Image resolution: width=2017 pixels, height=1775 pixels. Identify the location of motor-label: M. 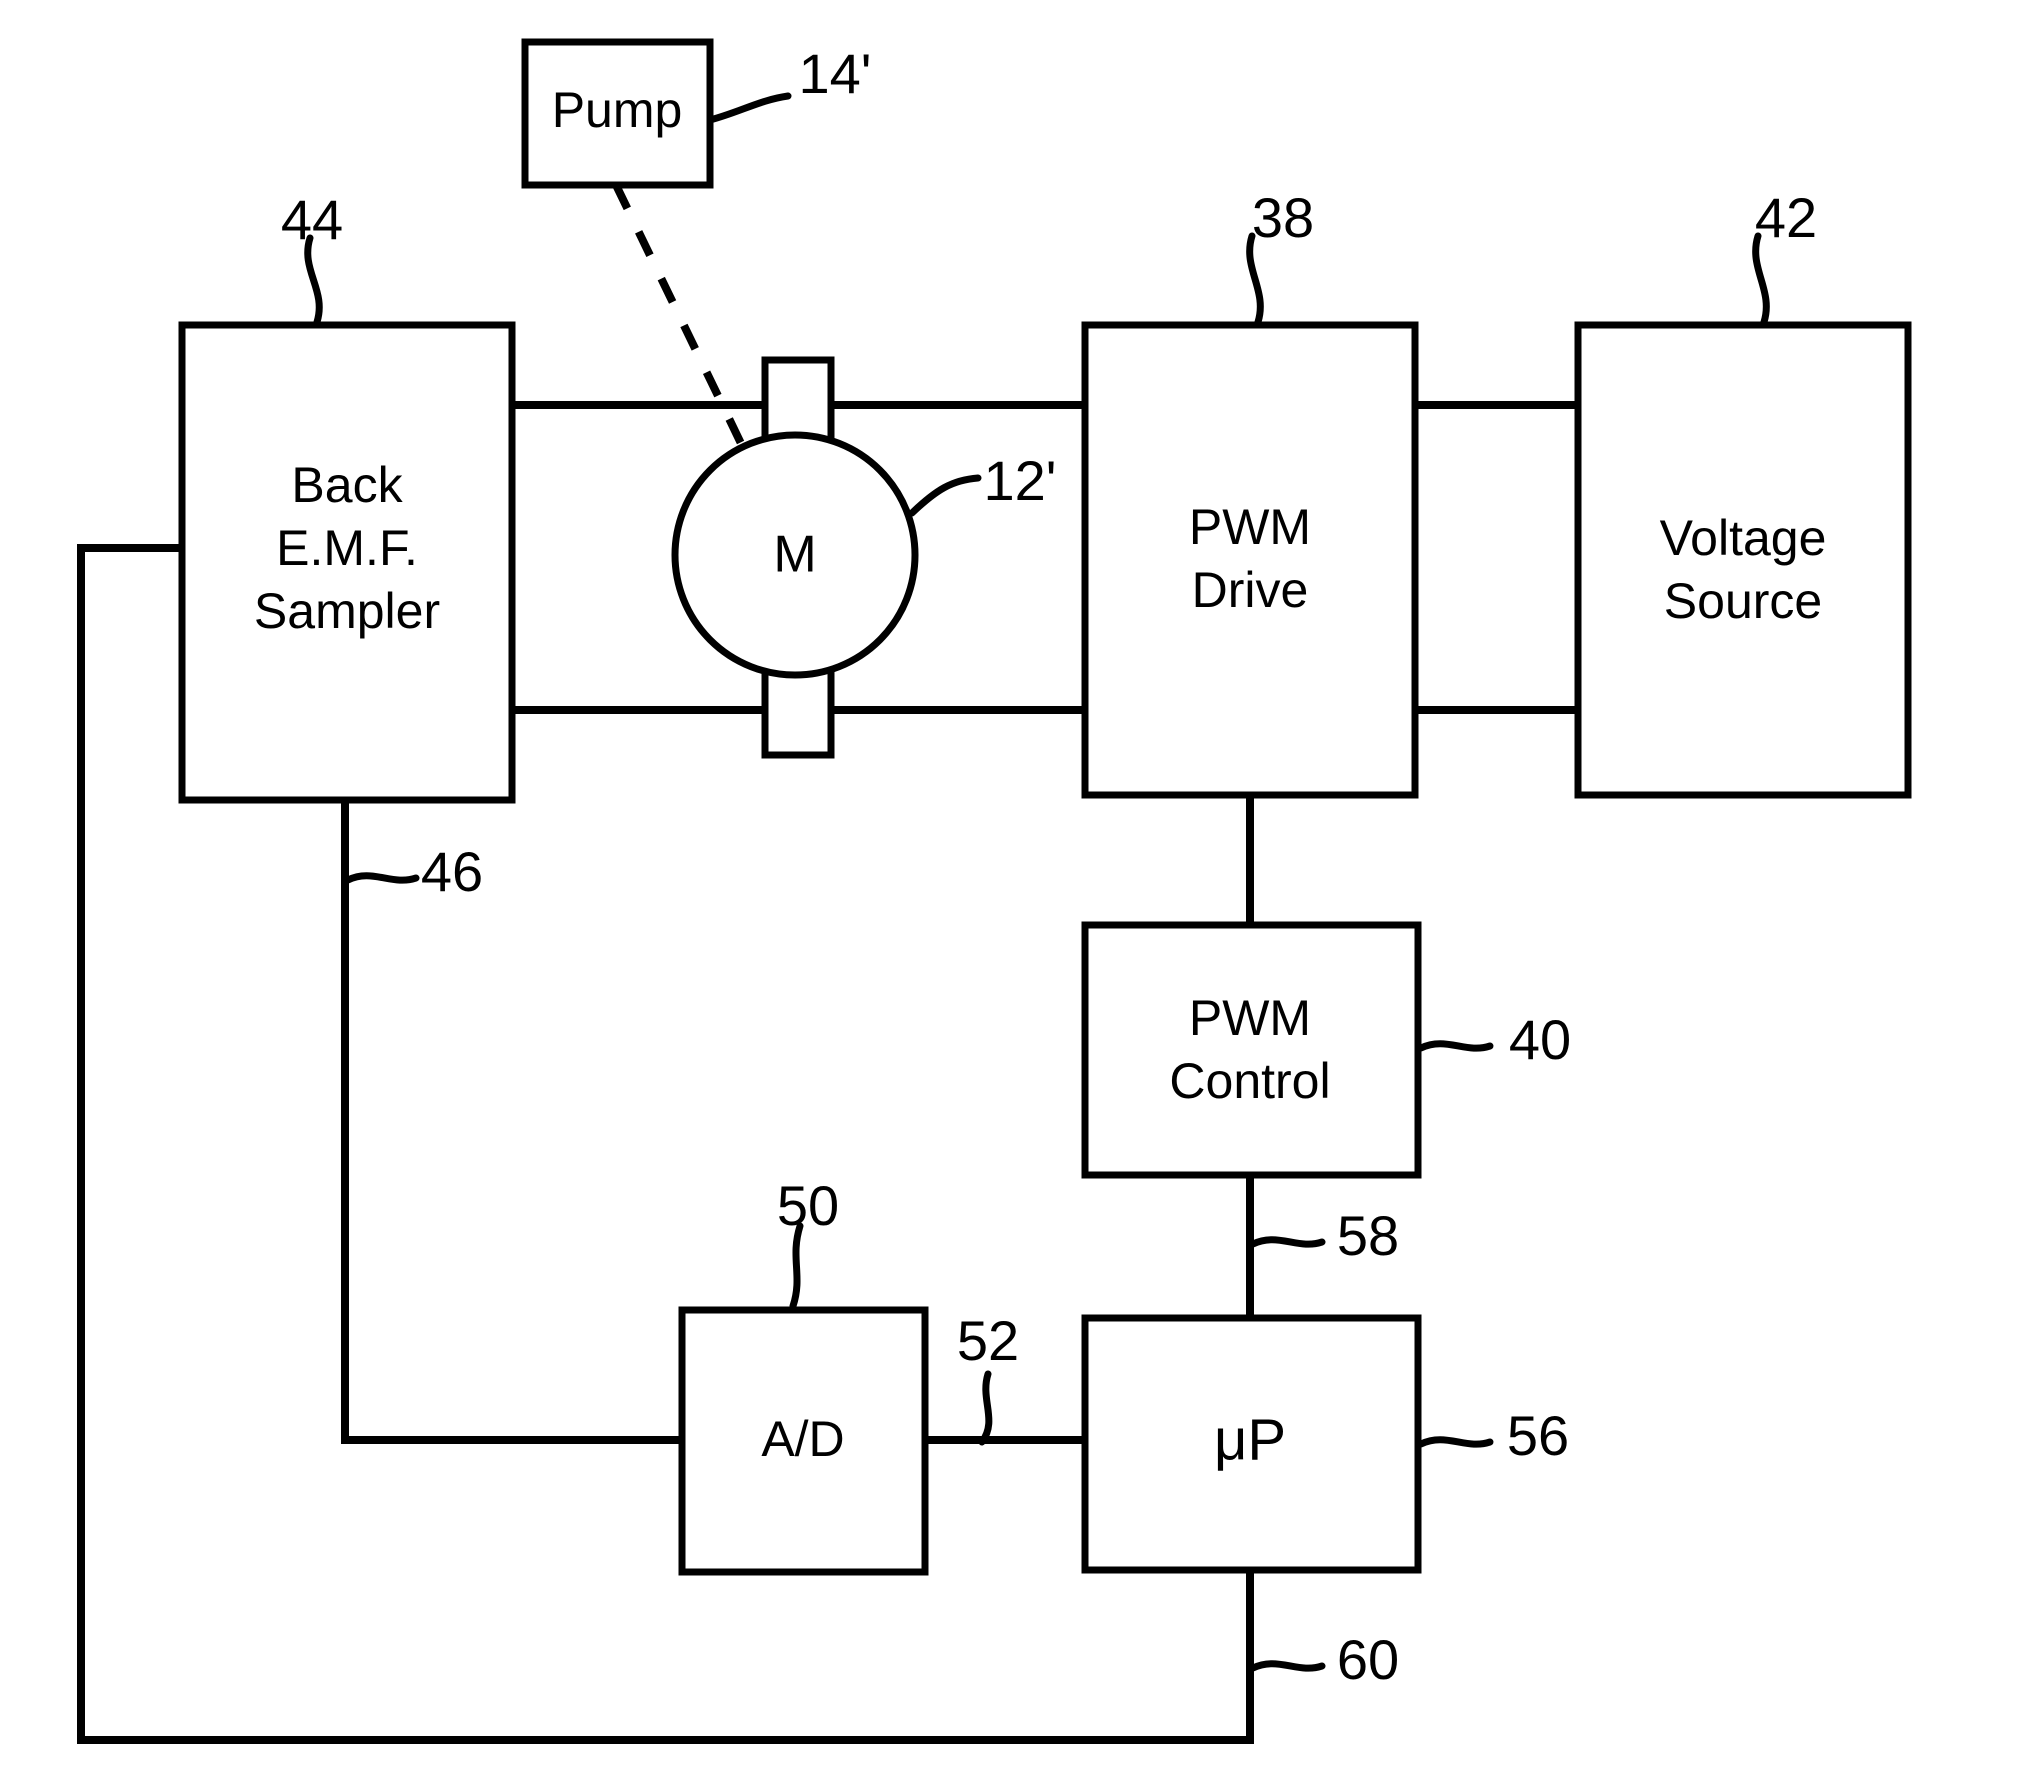
(794, 555).